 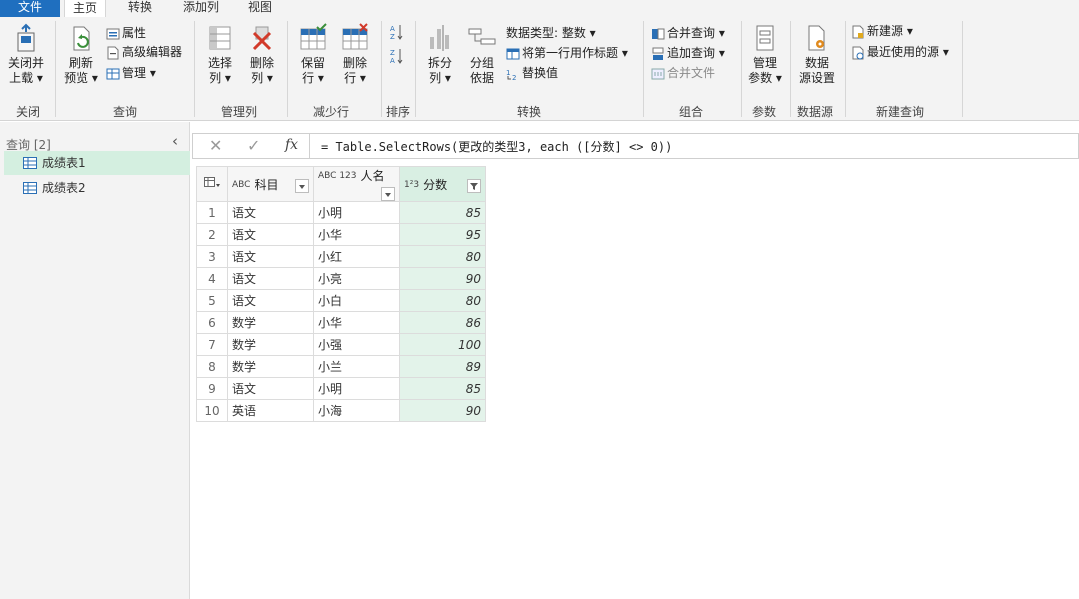 I want to click on split-column-button: 拆分 列 ▾, so click(x=440, y=54).